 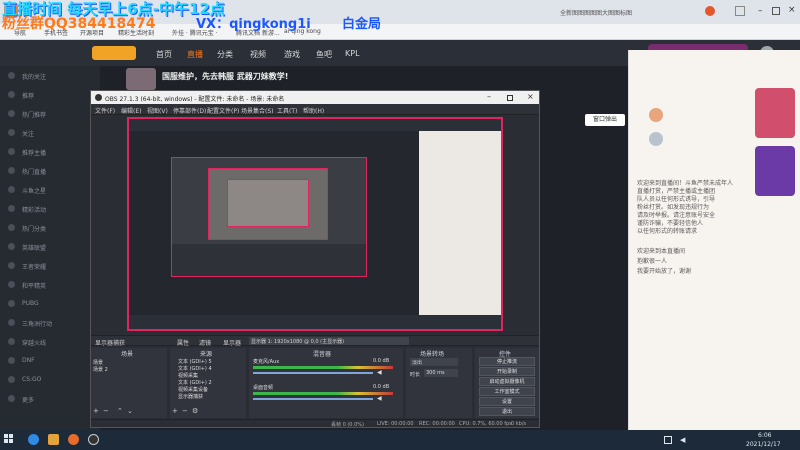 I want to click on sidebar-item: 三角洲行动, so click(x=37, y=323).